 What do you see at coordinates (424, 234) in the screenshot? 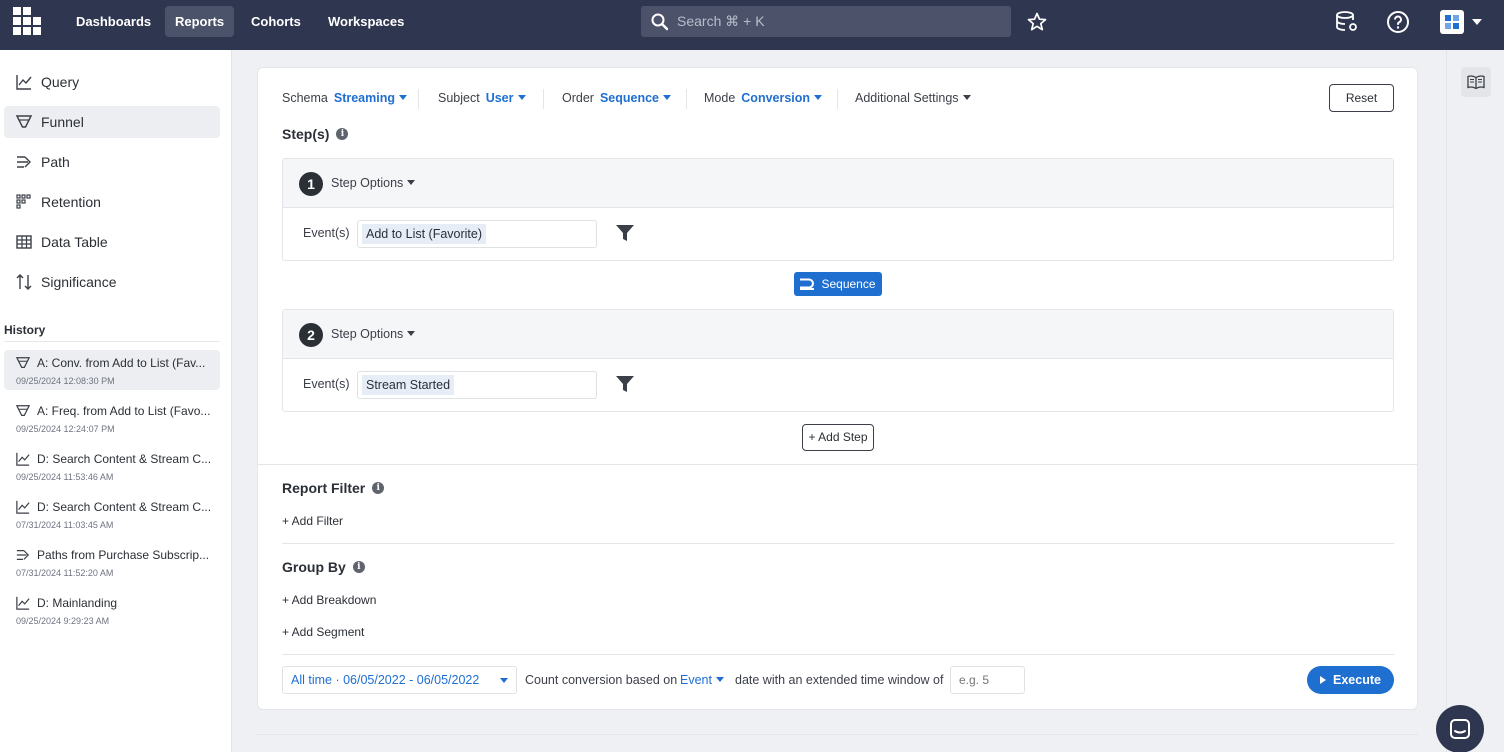
I see `event-tag: Add to List (Favorite)` at bounding box center [424, 234].